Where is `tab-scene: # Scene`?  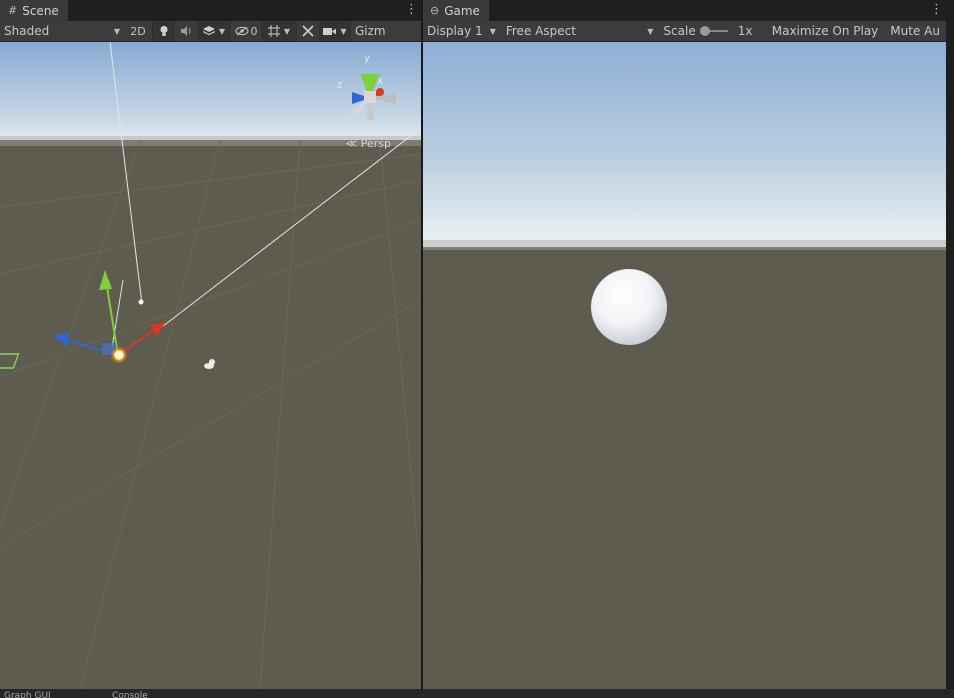 tab-scene: # Scene is located at coordinates (34, 10).